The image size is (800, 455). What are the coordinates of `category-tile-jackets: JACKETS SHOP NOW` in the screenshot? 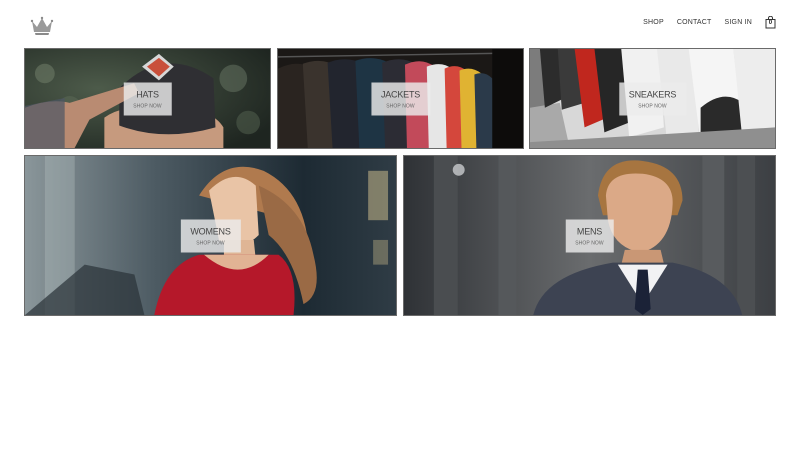 It's located at (400, 98).